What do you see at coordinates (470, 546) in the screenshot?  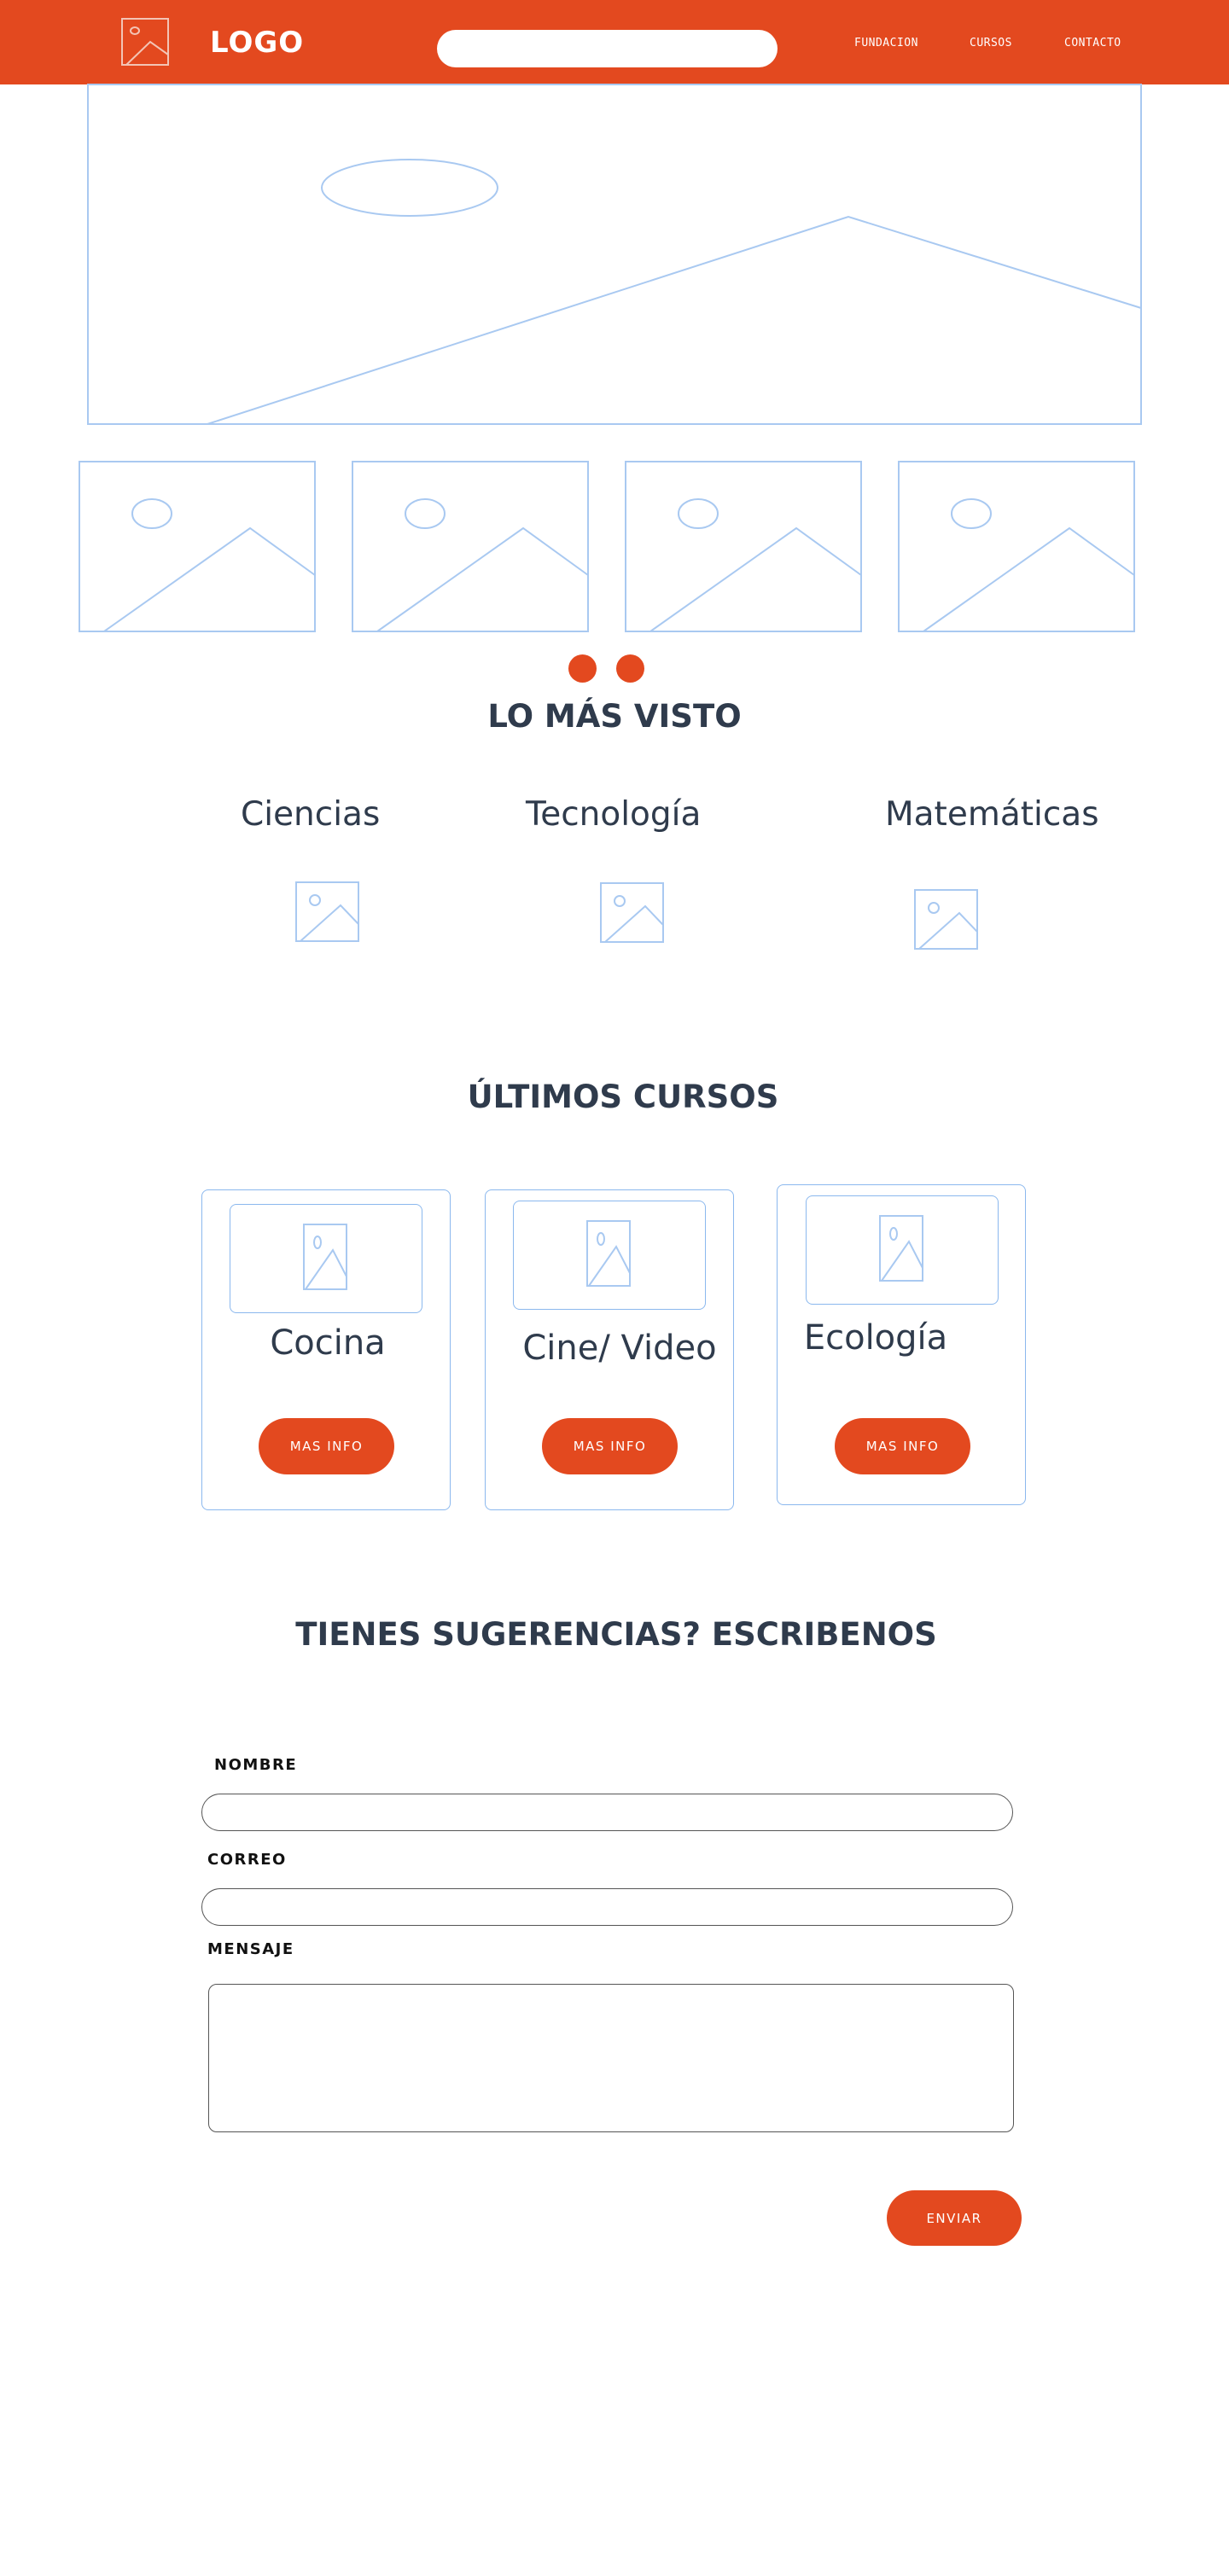 I see `gallery-image-2-icon` at bounding box center [470, 546].